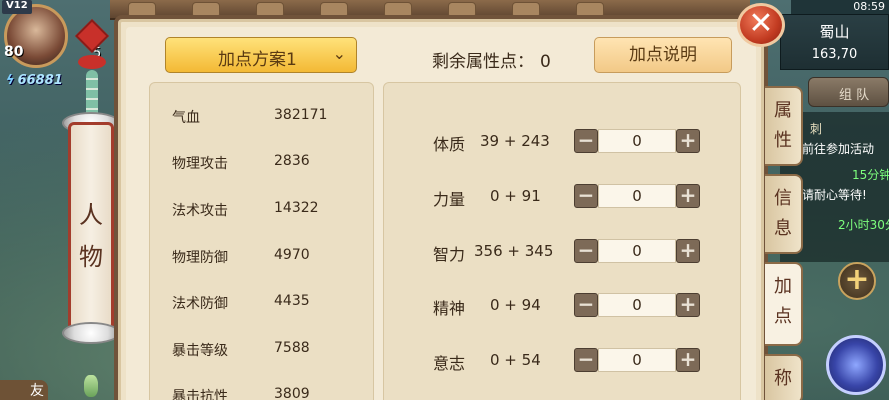 The height and width of the screenshot is (400, 889). Describe the element at coordinates (296, 208) in the screenshot. I see `stat-value: 14322` at that location.